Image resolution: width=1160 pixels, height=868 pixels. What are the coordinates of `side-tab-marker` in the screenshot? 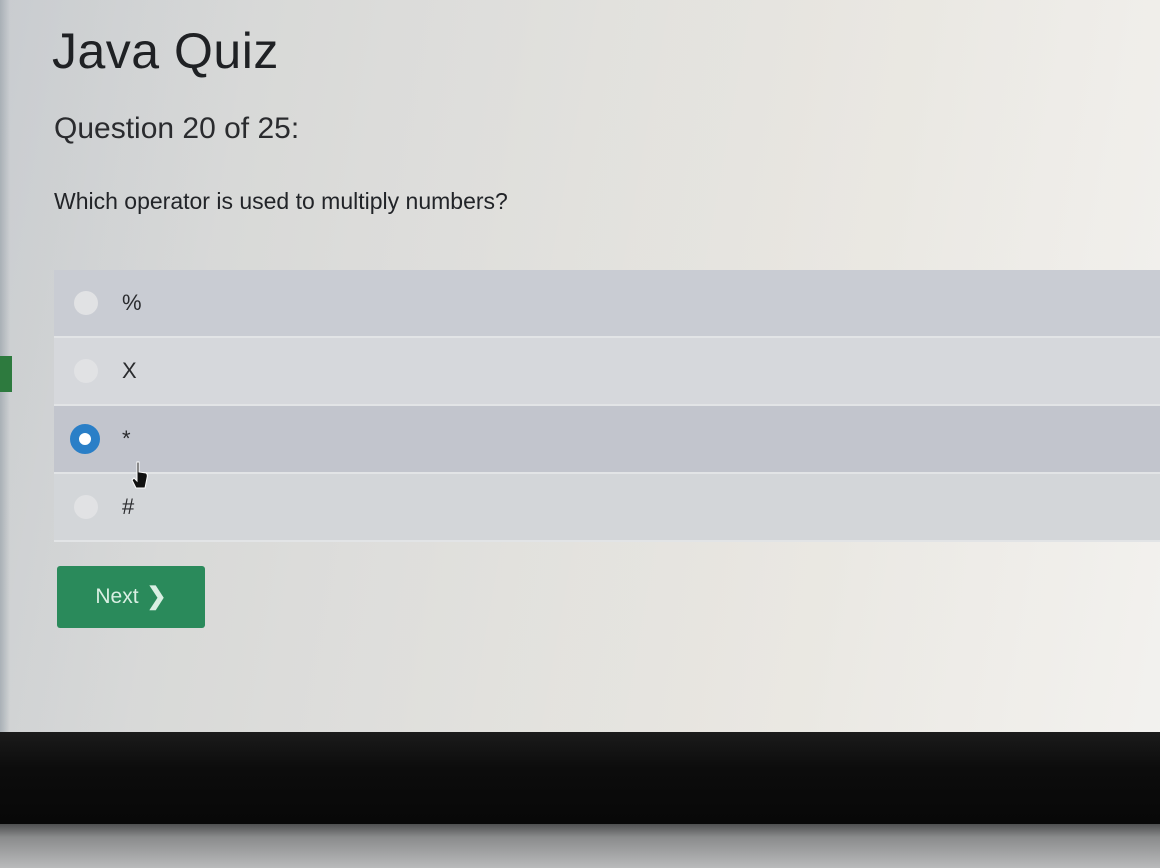 It's located at (6, 374).